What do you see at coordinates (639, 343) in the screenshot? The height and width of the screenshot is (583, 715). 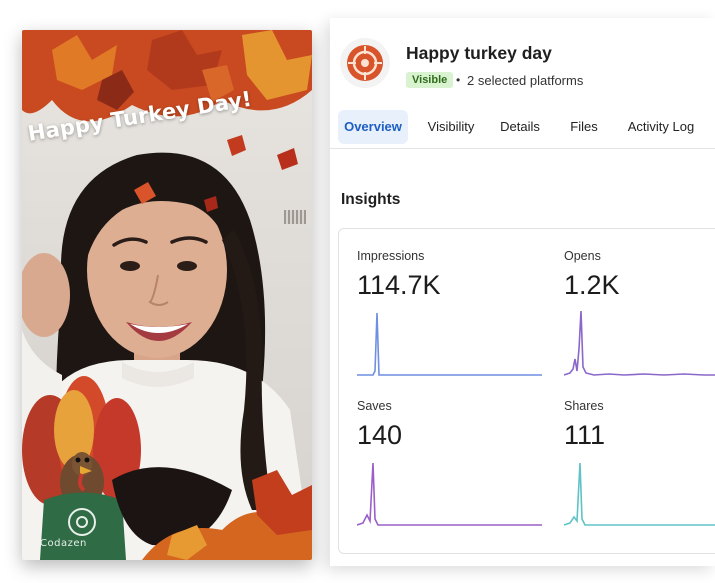 I see `opens-sparkline` at bounding box center [639, 343].